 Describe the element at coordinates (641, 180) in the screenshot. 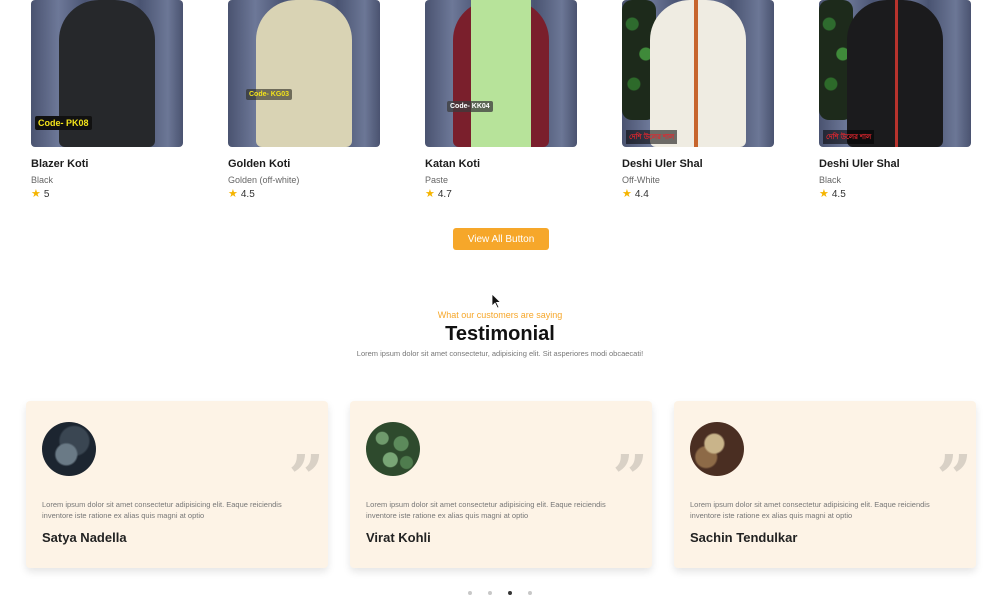

I see `product-color: Off-White` at that location.